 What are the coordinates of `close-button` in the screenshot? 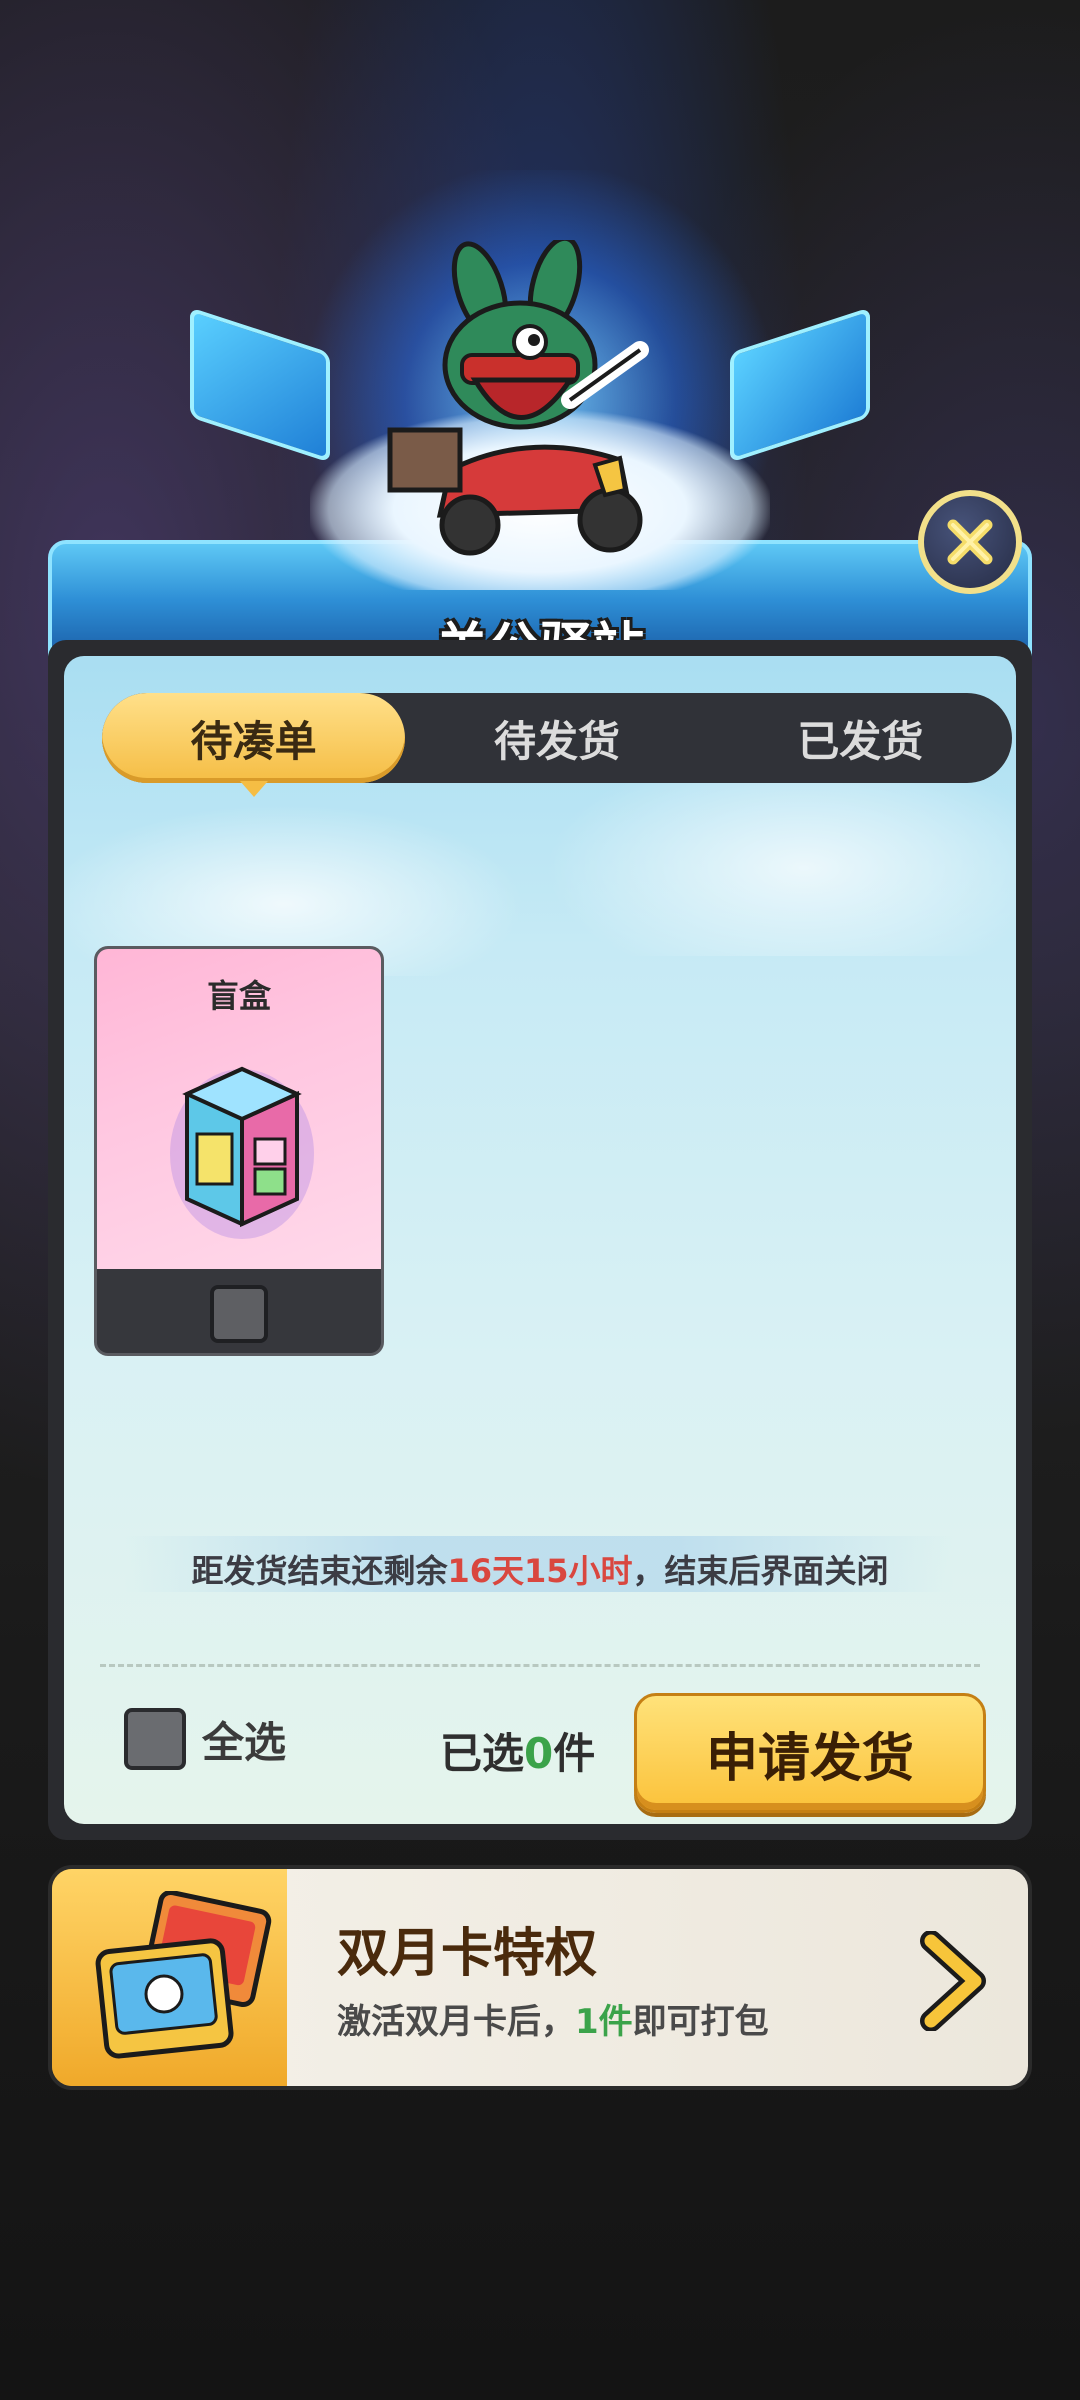 It's located at (970, 542).